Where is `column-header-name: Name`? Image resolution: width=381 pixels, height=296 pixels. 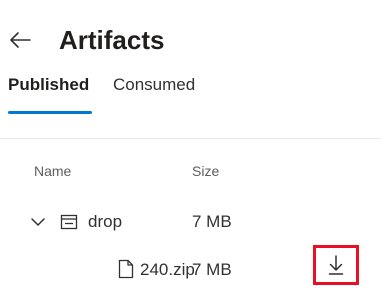
column-header-name: Name is located at coordinates (53, 171).